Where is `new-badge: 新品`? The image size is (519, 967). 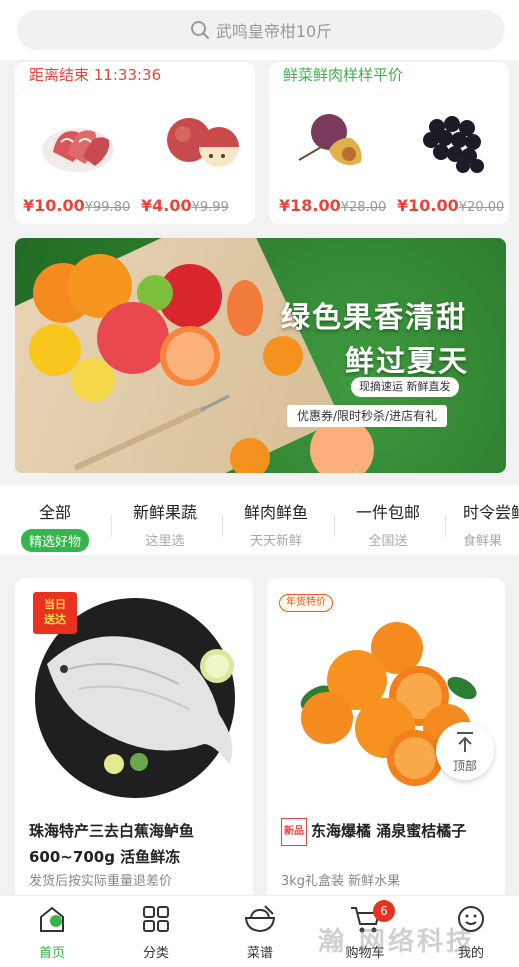
new-badge: 新品 is located at coordinates (294, 832).